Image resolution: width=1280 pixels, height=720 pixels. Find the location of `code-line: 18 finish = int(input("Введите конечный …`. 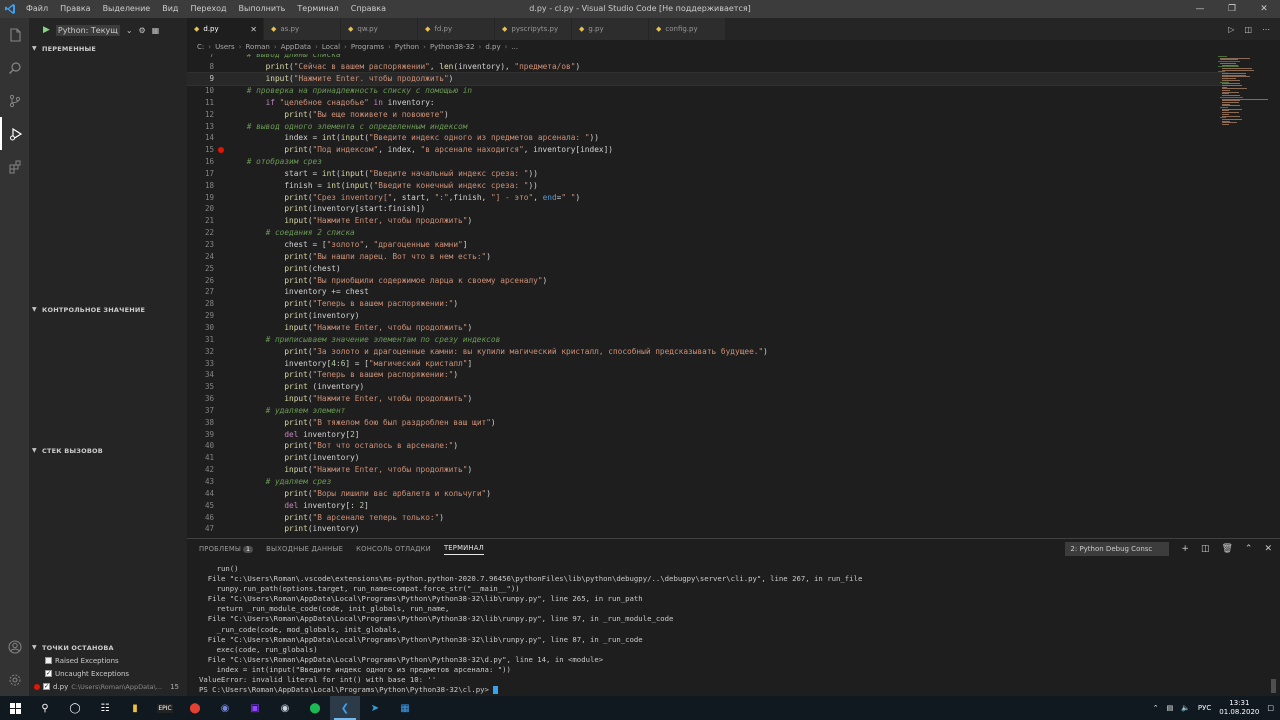

code-line: 18 finish = int(input("Введите конечный … is located at coordinates (707, 185).